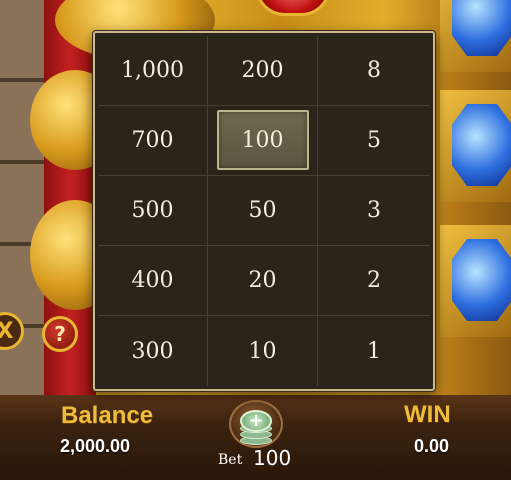 This screenshot has height=480, width=511. What do you see at coordinates (263, 351) in the screenshot?
I see `bet-option: 10` at bounding box center [263, 351].